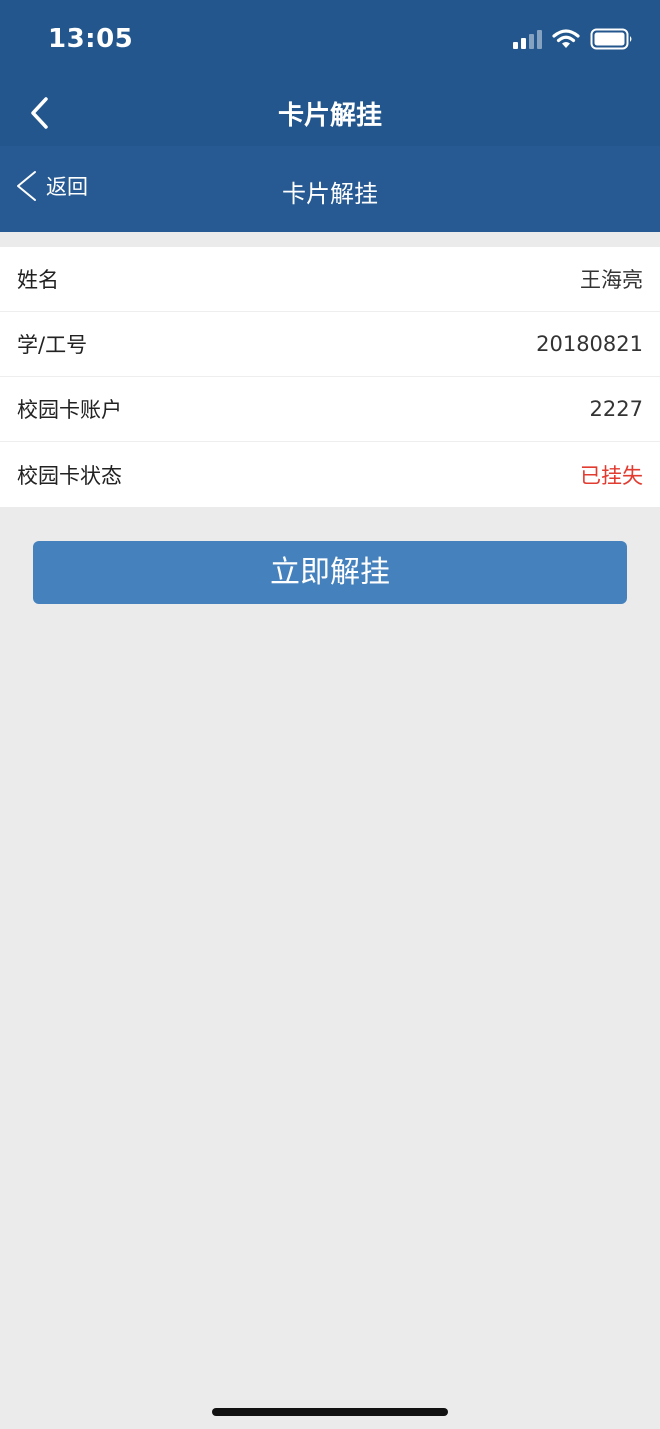 The image size is (660, 1429). What do you see at coordinates (527, 39) in the screenshot?
I see `cellular-signal-icon` at bounding box center [527, 39].